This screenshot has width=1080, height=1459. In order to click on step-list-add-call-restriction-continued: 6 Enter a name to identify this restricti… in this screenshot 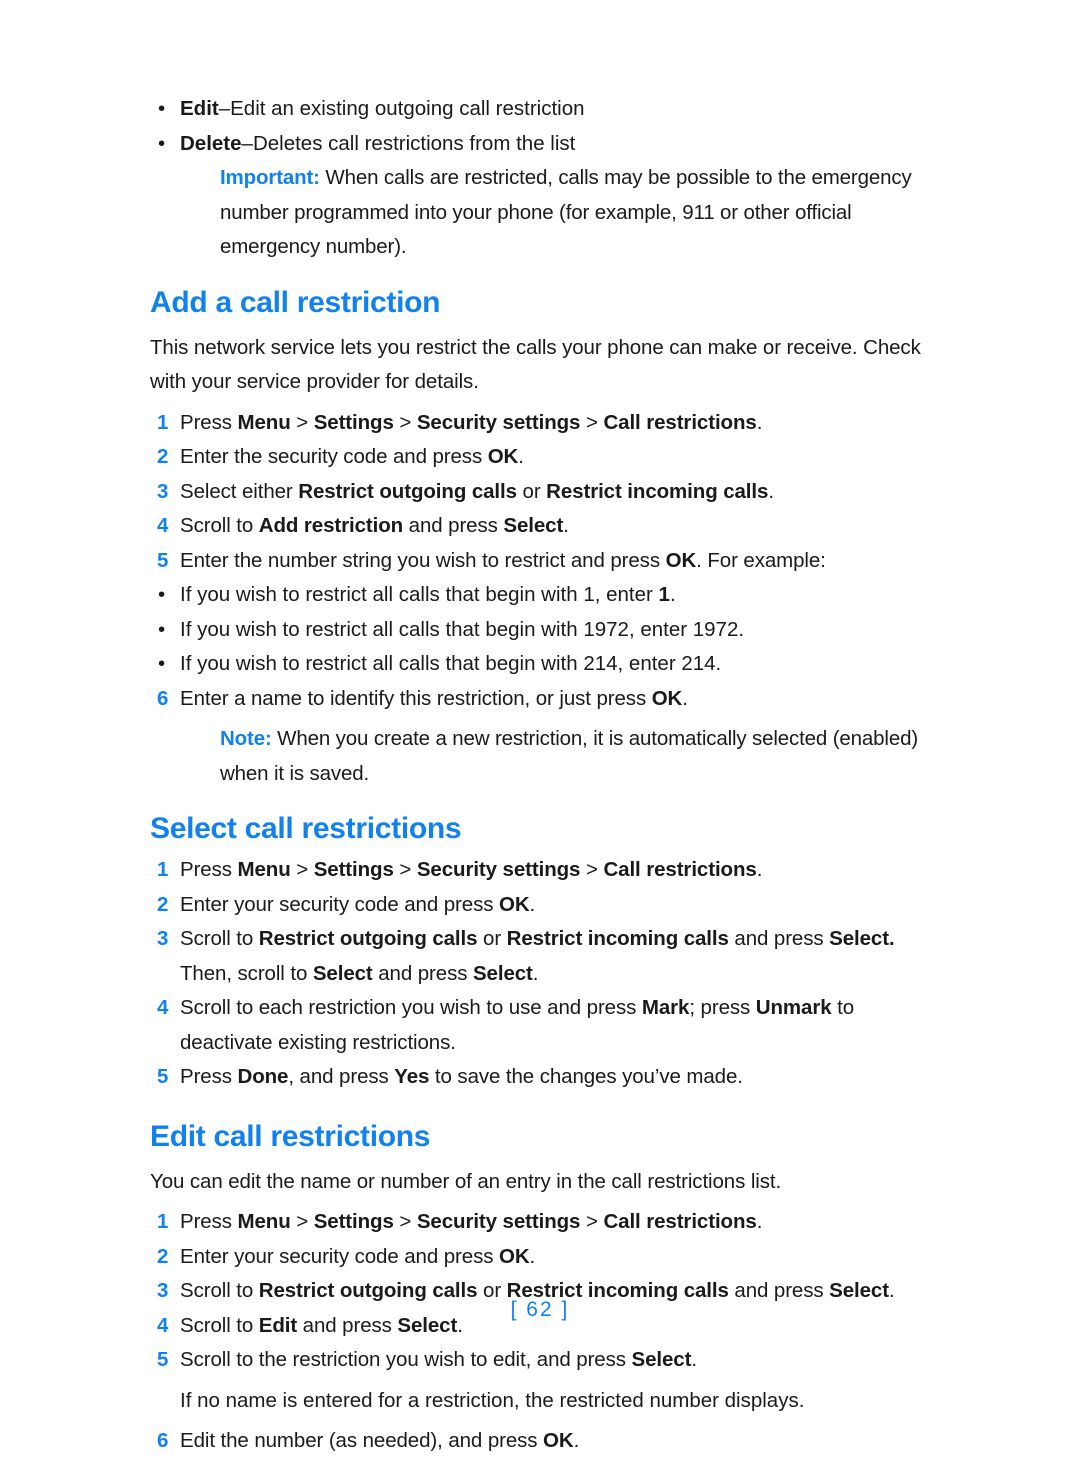, I will do `click(547, 699)`.